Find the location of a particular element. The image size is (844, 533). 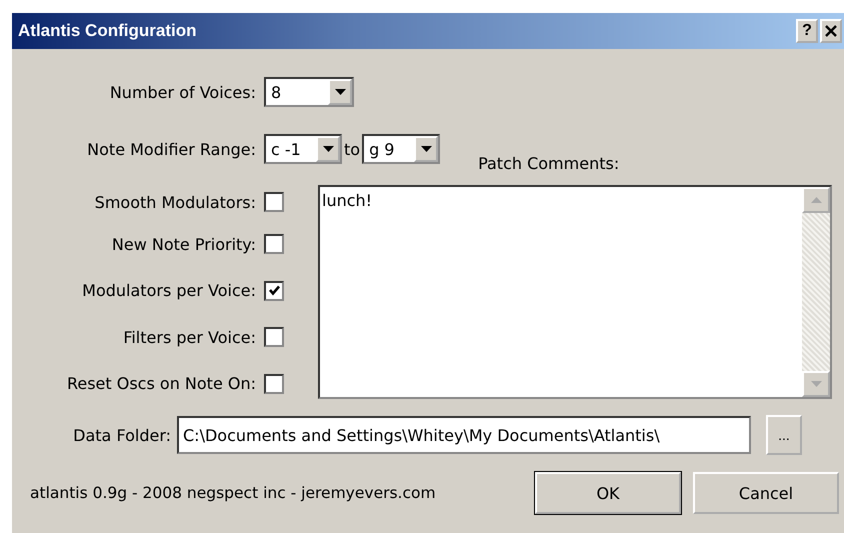

close-button is located at coordinates (831, 31).